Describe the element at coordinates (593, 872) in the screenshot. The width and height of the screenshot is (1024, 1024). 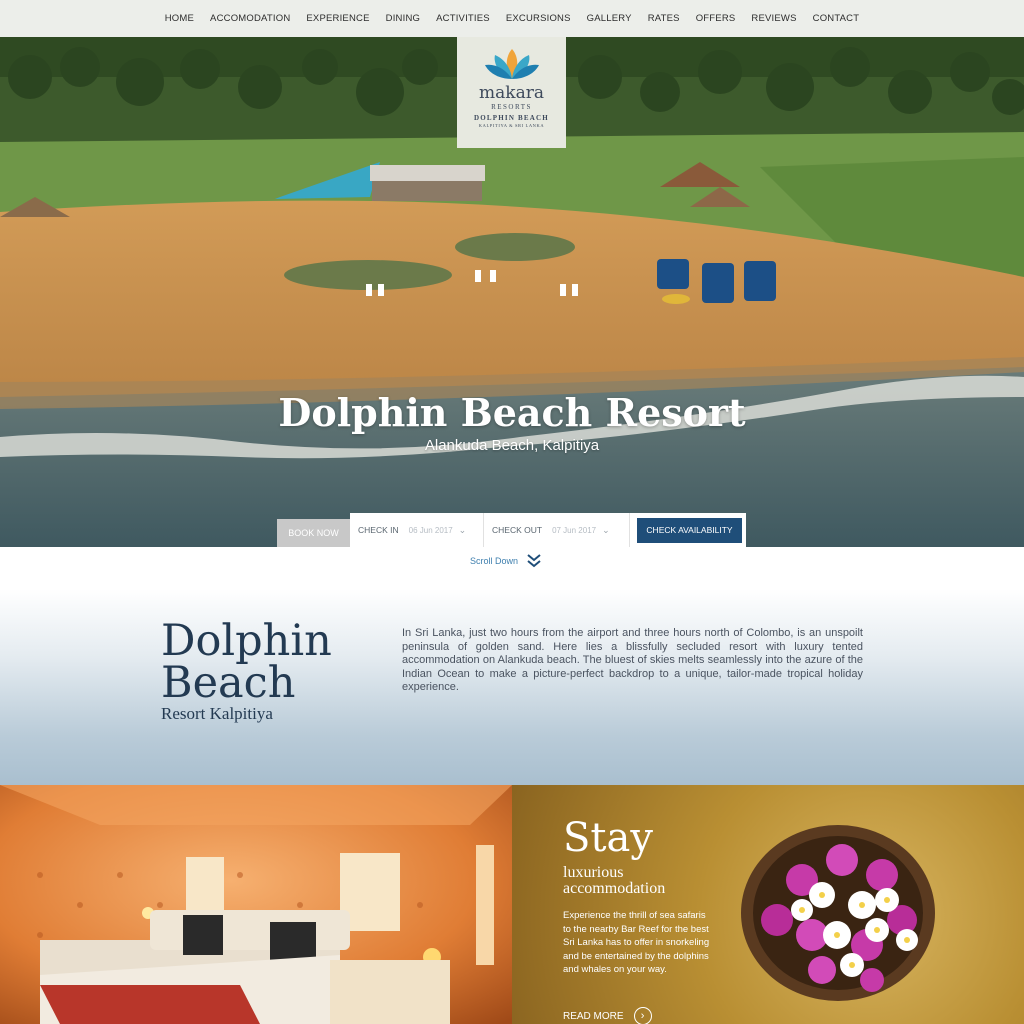
I see `stay-subtitle-line1: luxurious` at that location.